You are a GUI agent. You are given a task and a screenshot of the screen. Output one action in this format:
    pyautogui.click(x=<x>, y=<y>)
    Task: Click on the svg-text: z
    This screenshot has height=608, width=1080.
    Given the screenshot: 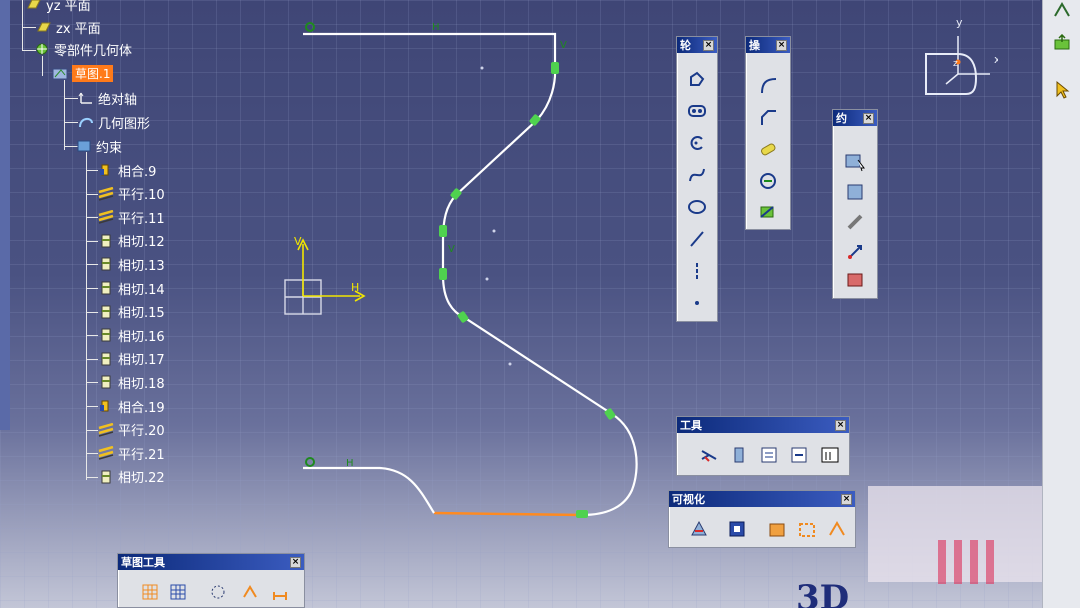 What is the action you would take?
    pyautogui.click(x=955, y=64)
    